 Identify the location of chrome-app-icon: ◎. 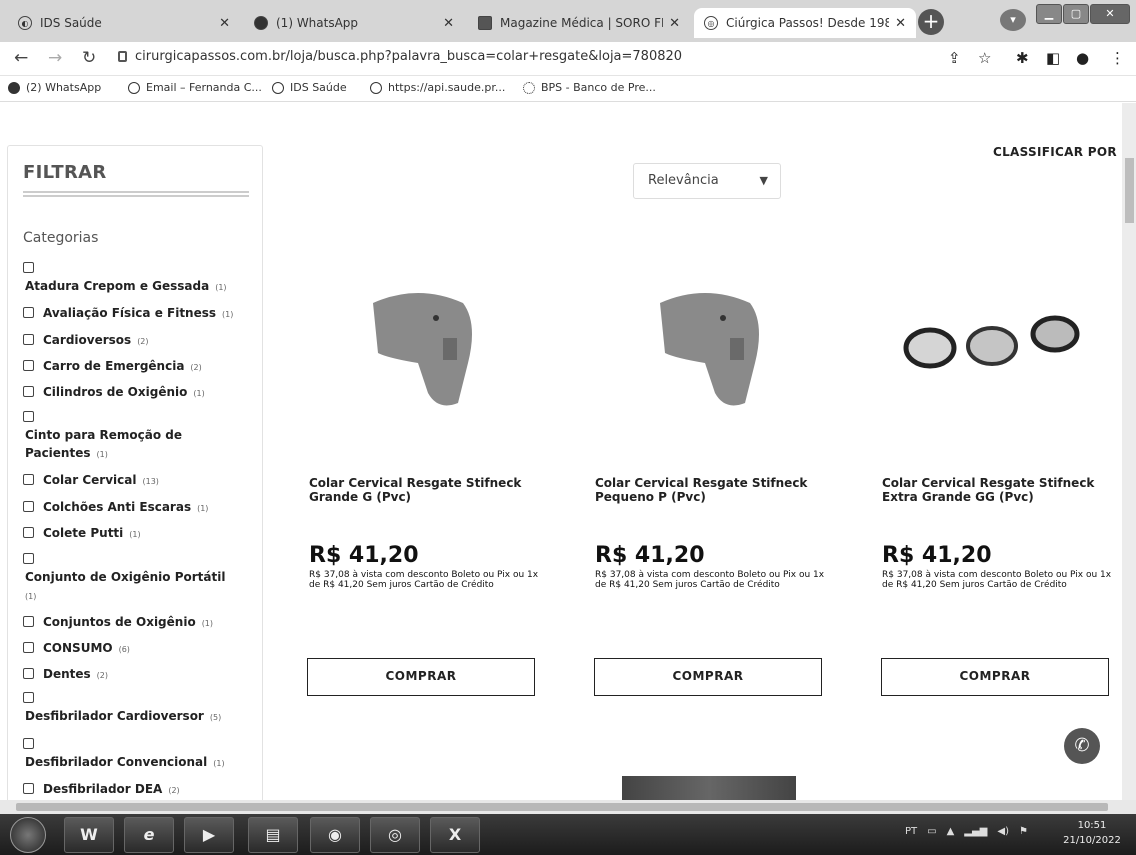
(395, 835).